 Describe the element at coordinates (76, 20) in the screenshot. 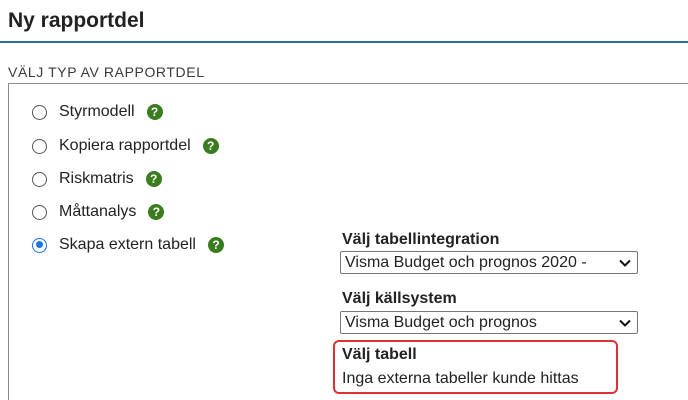

I see `page-title: Ny rapportdel` at that location.